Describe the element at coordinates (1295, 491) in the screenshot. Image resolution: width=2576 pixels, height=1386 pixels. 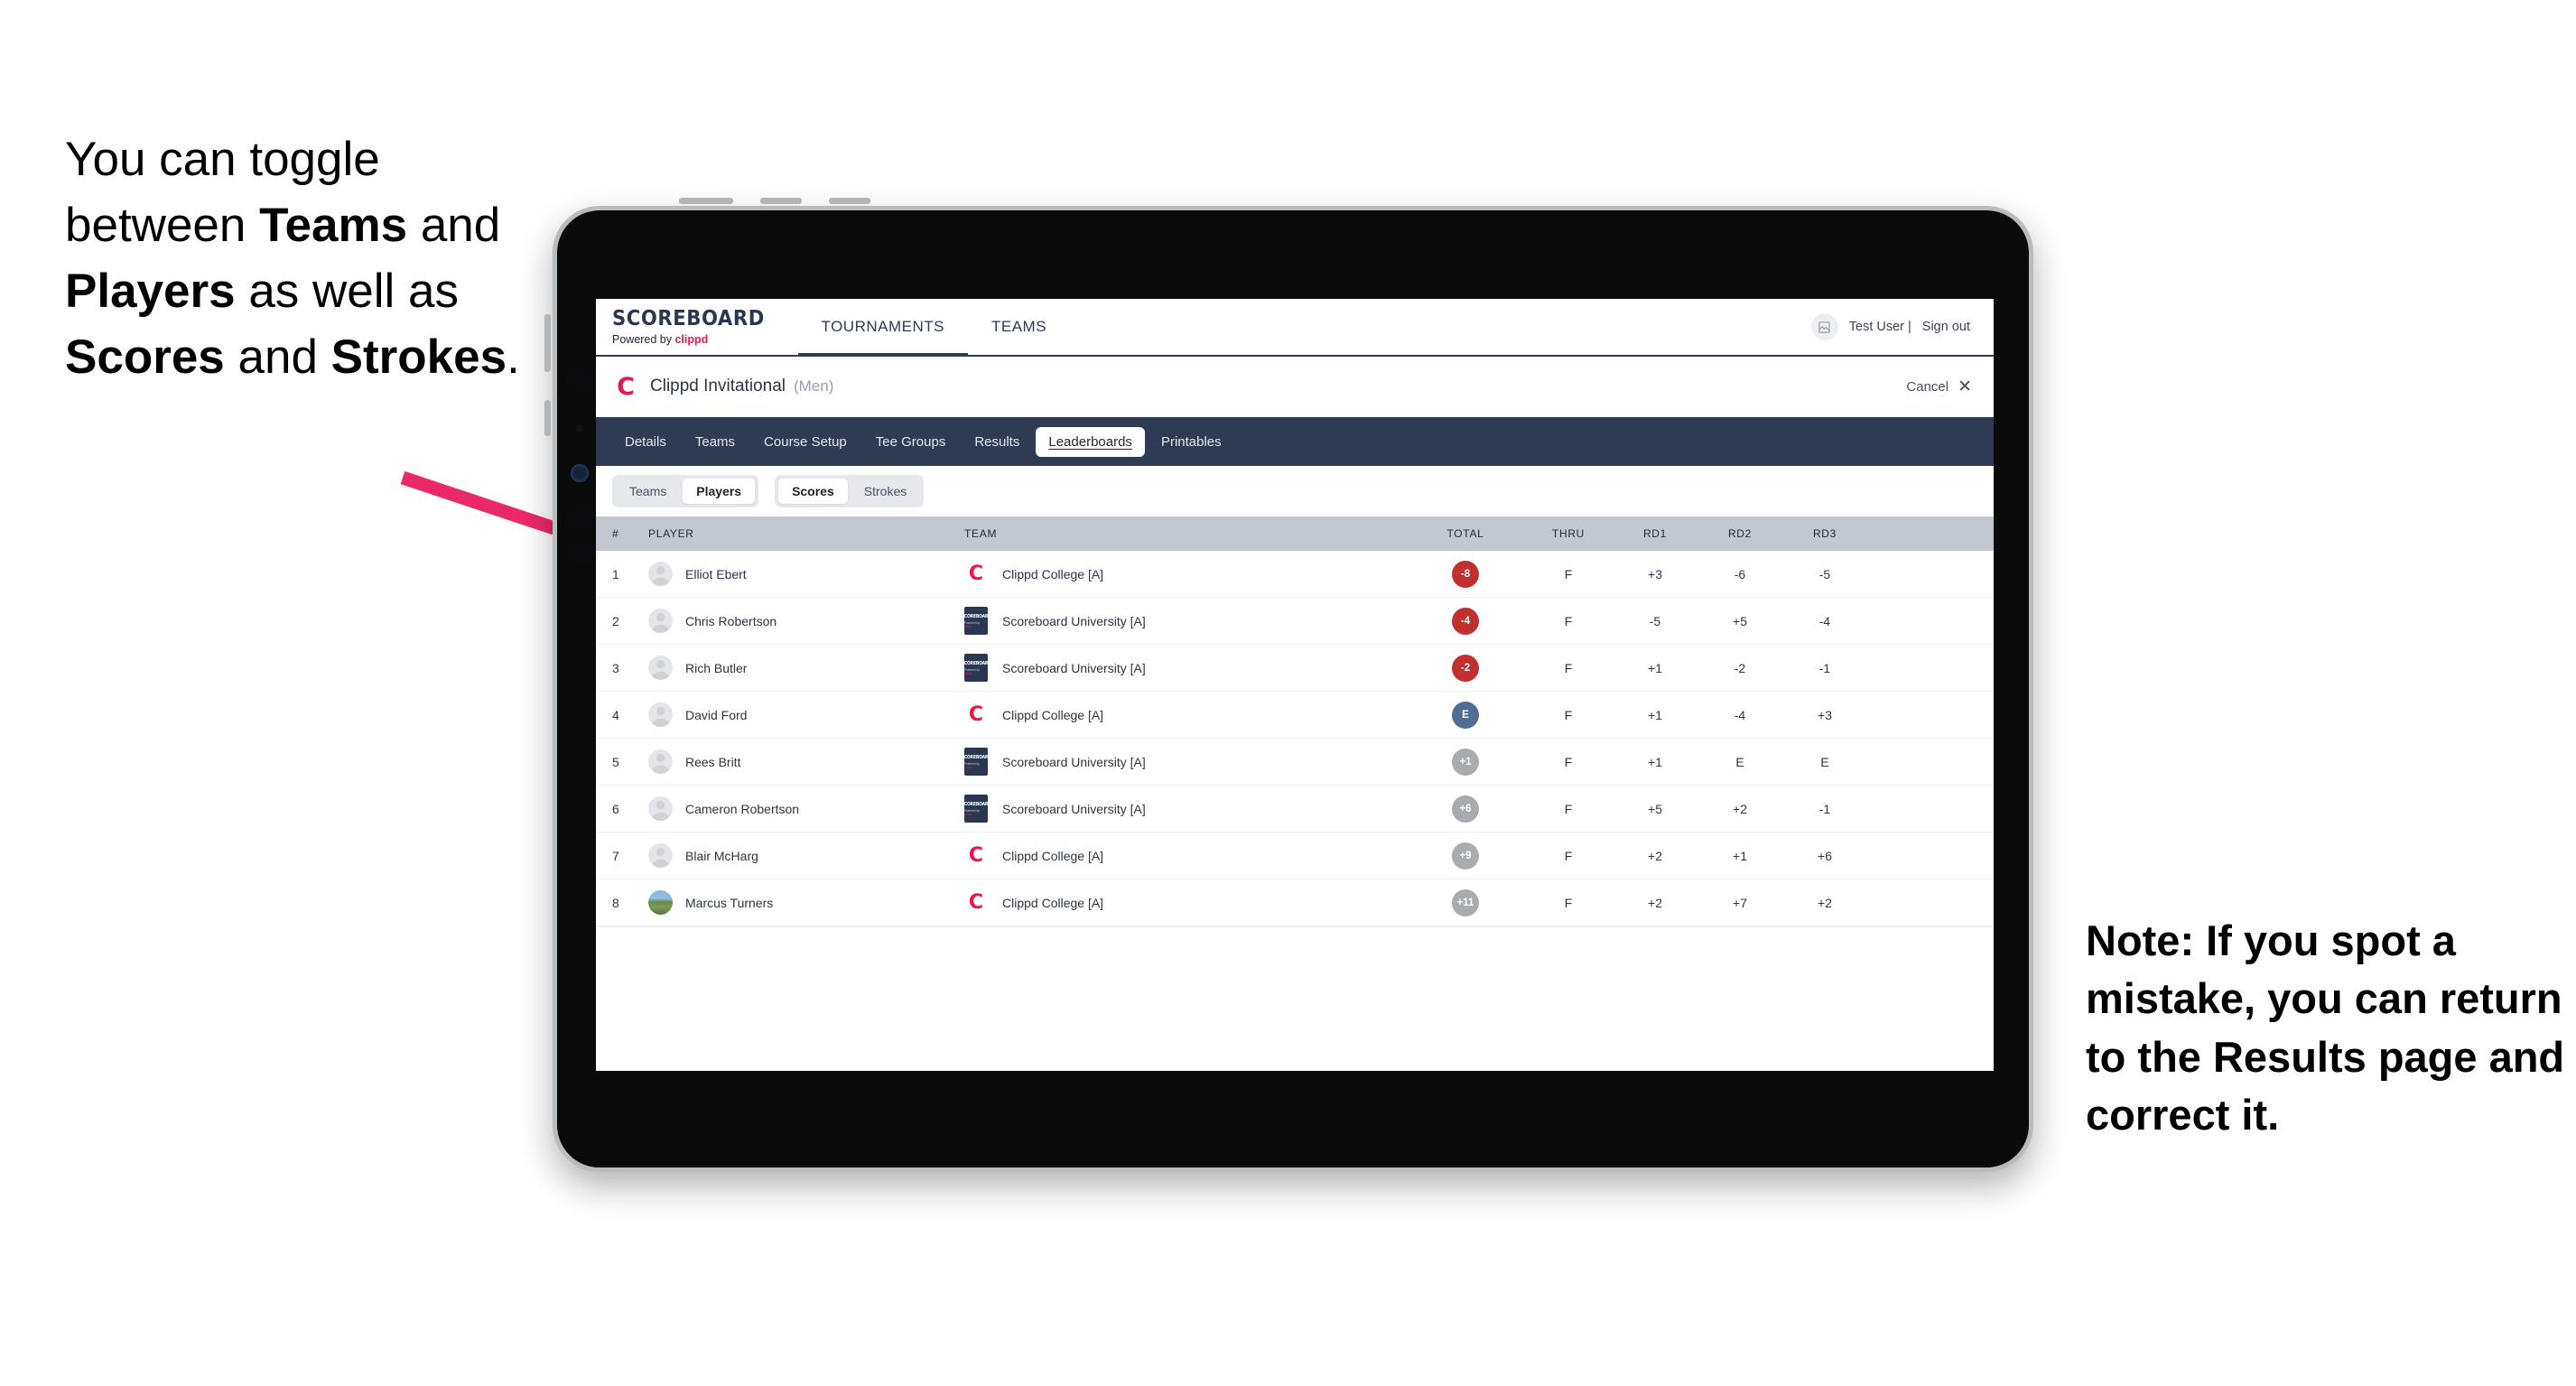
I see `toggle-bar: Teams Players Scores Strokes` at that location.